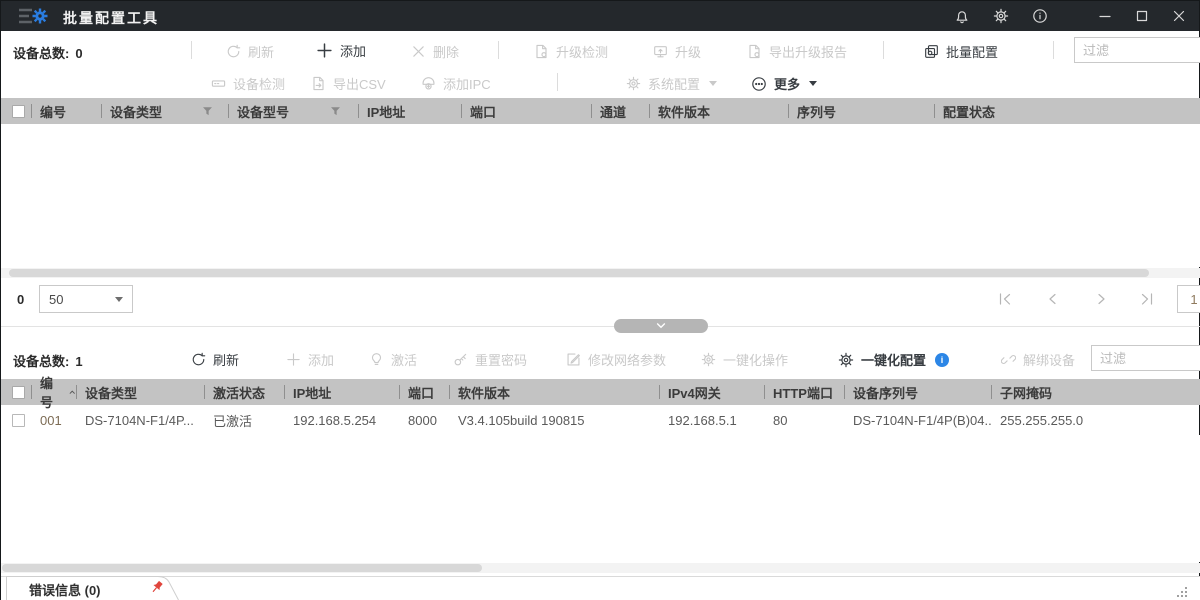 The image size is (1200, 600). Describe the element at coordinates (233, 421) in the screenshot. I see `cell-activation-status: 已激活` at that location.